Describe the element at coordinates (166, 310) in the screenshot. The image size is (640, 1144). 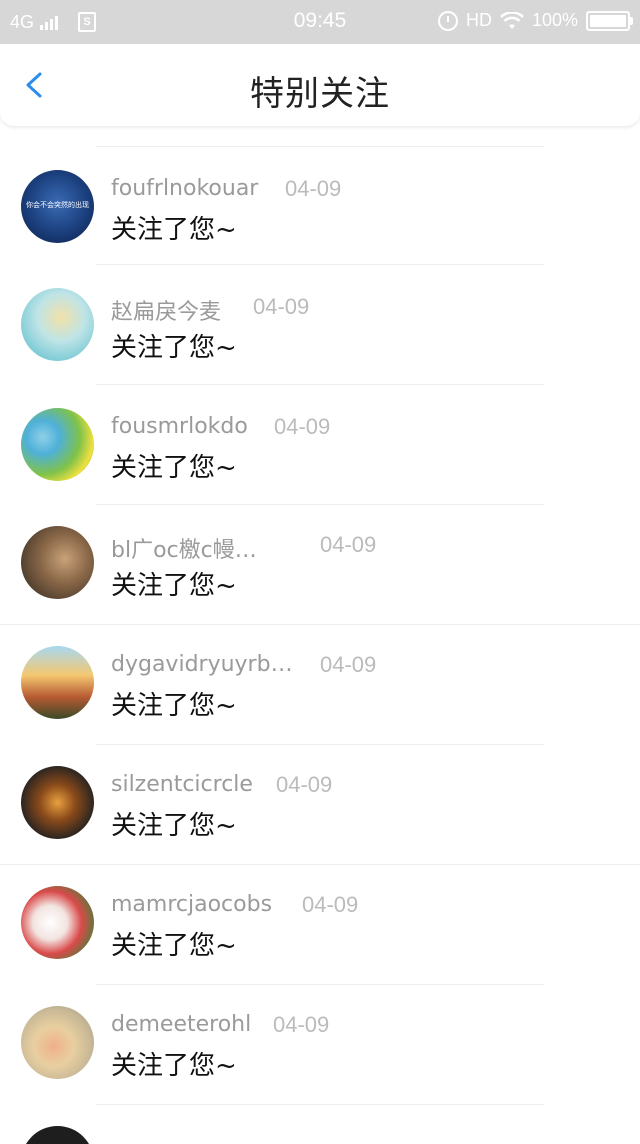
I see `user-name: 赵扁戾今麦` at that location.